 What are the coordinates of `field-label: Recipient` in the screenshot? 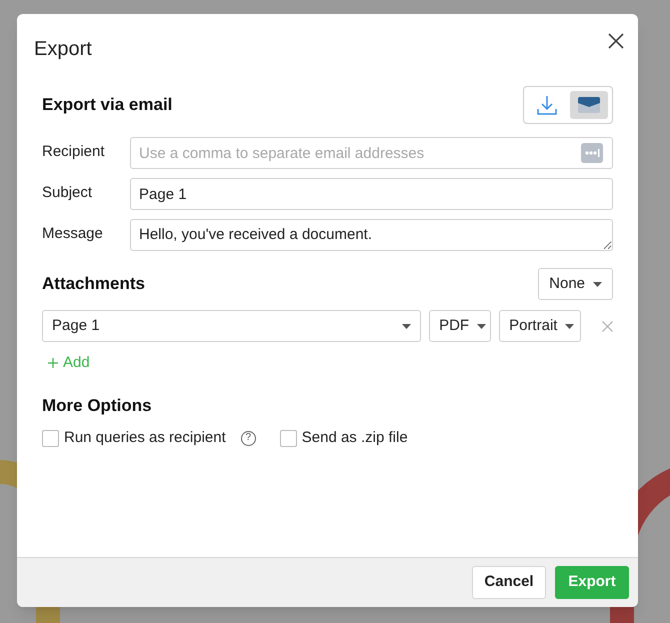 It's located at (74, 152).